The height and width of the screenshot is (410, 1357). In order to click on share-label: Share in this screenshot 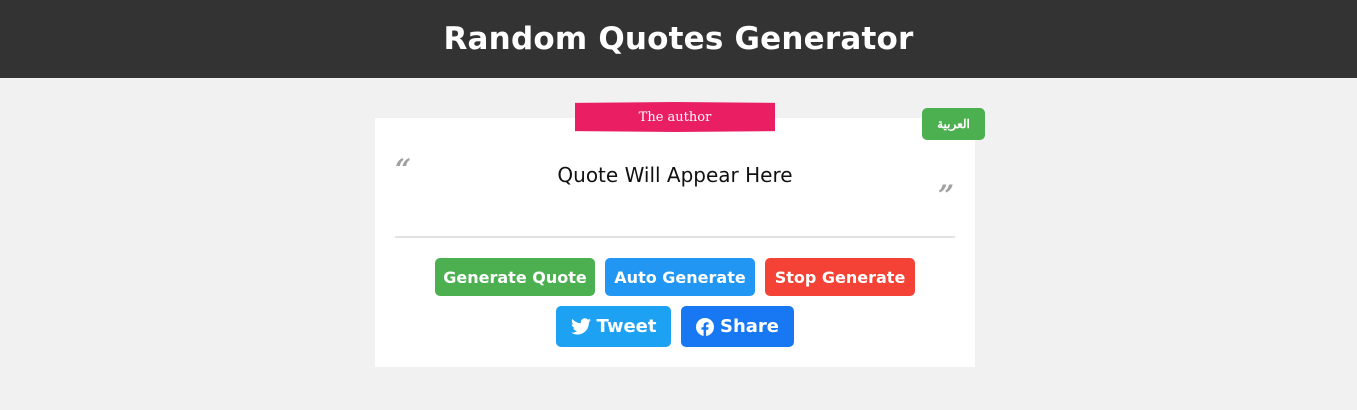, I will do `click(749, 326)`.